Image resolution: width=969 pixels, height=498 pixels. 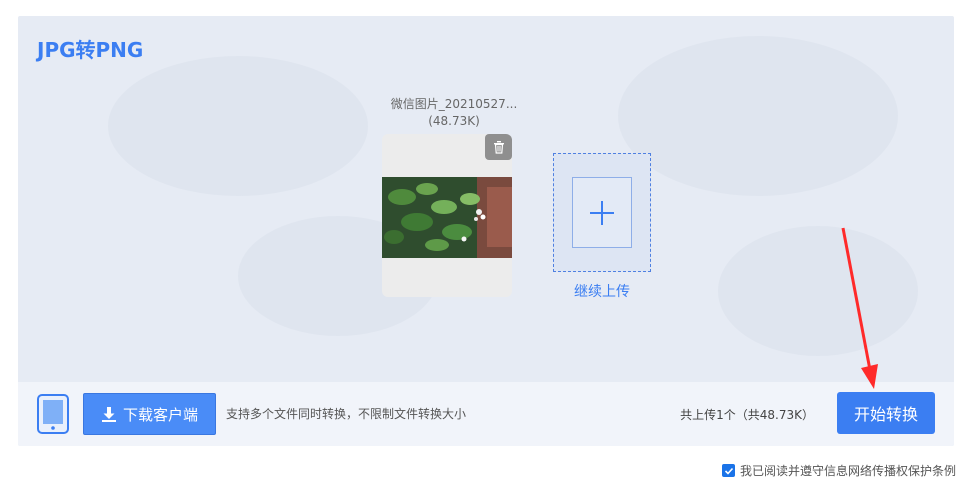 I want to click on download-client-button: 下载客户端, so click(x=149, y=414).